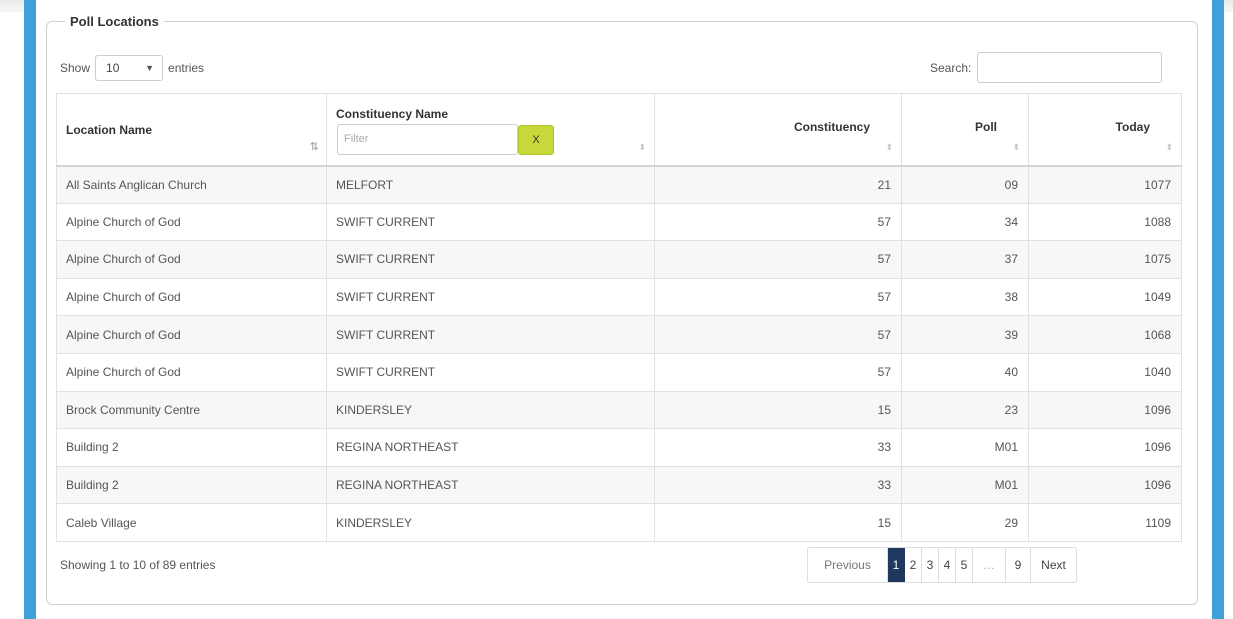 The width and height of the screenshot is (1233, 619). Describe the element at coordinates (913, 565) in the screenshot. I see `page-button-2: 2` at that location.